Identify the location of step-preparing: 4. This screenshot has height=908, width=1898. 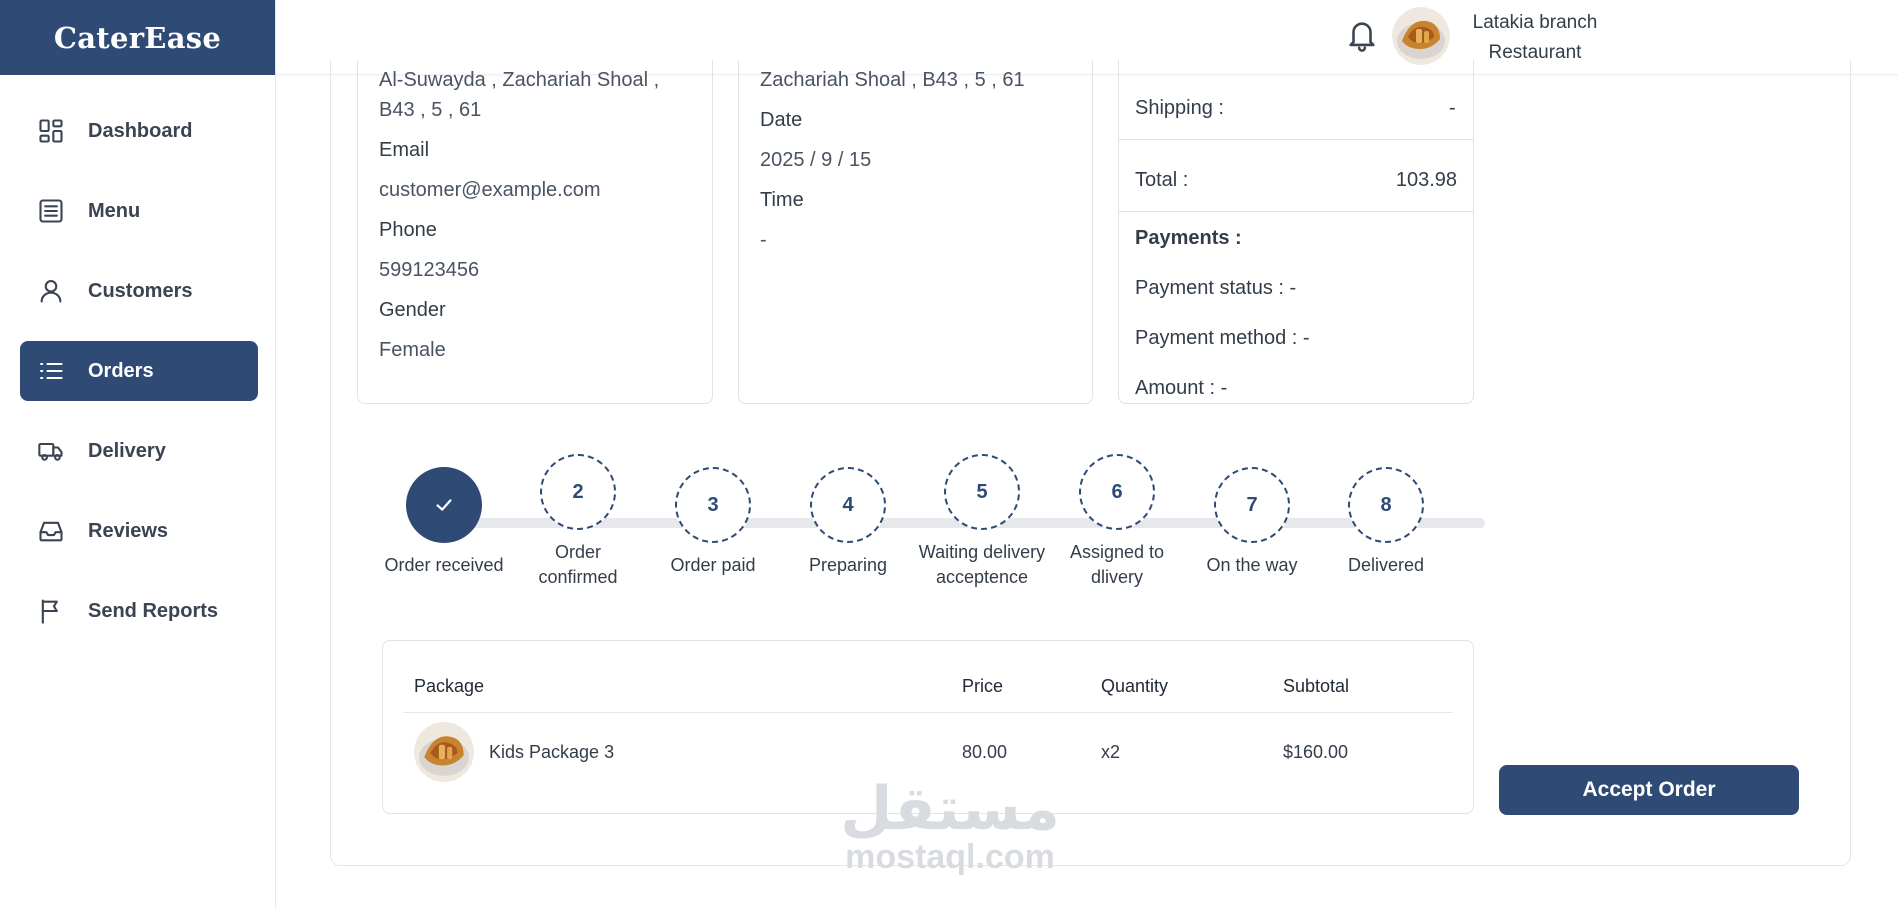
(848, 505).